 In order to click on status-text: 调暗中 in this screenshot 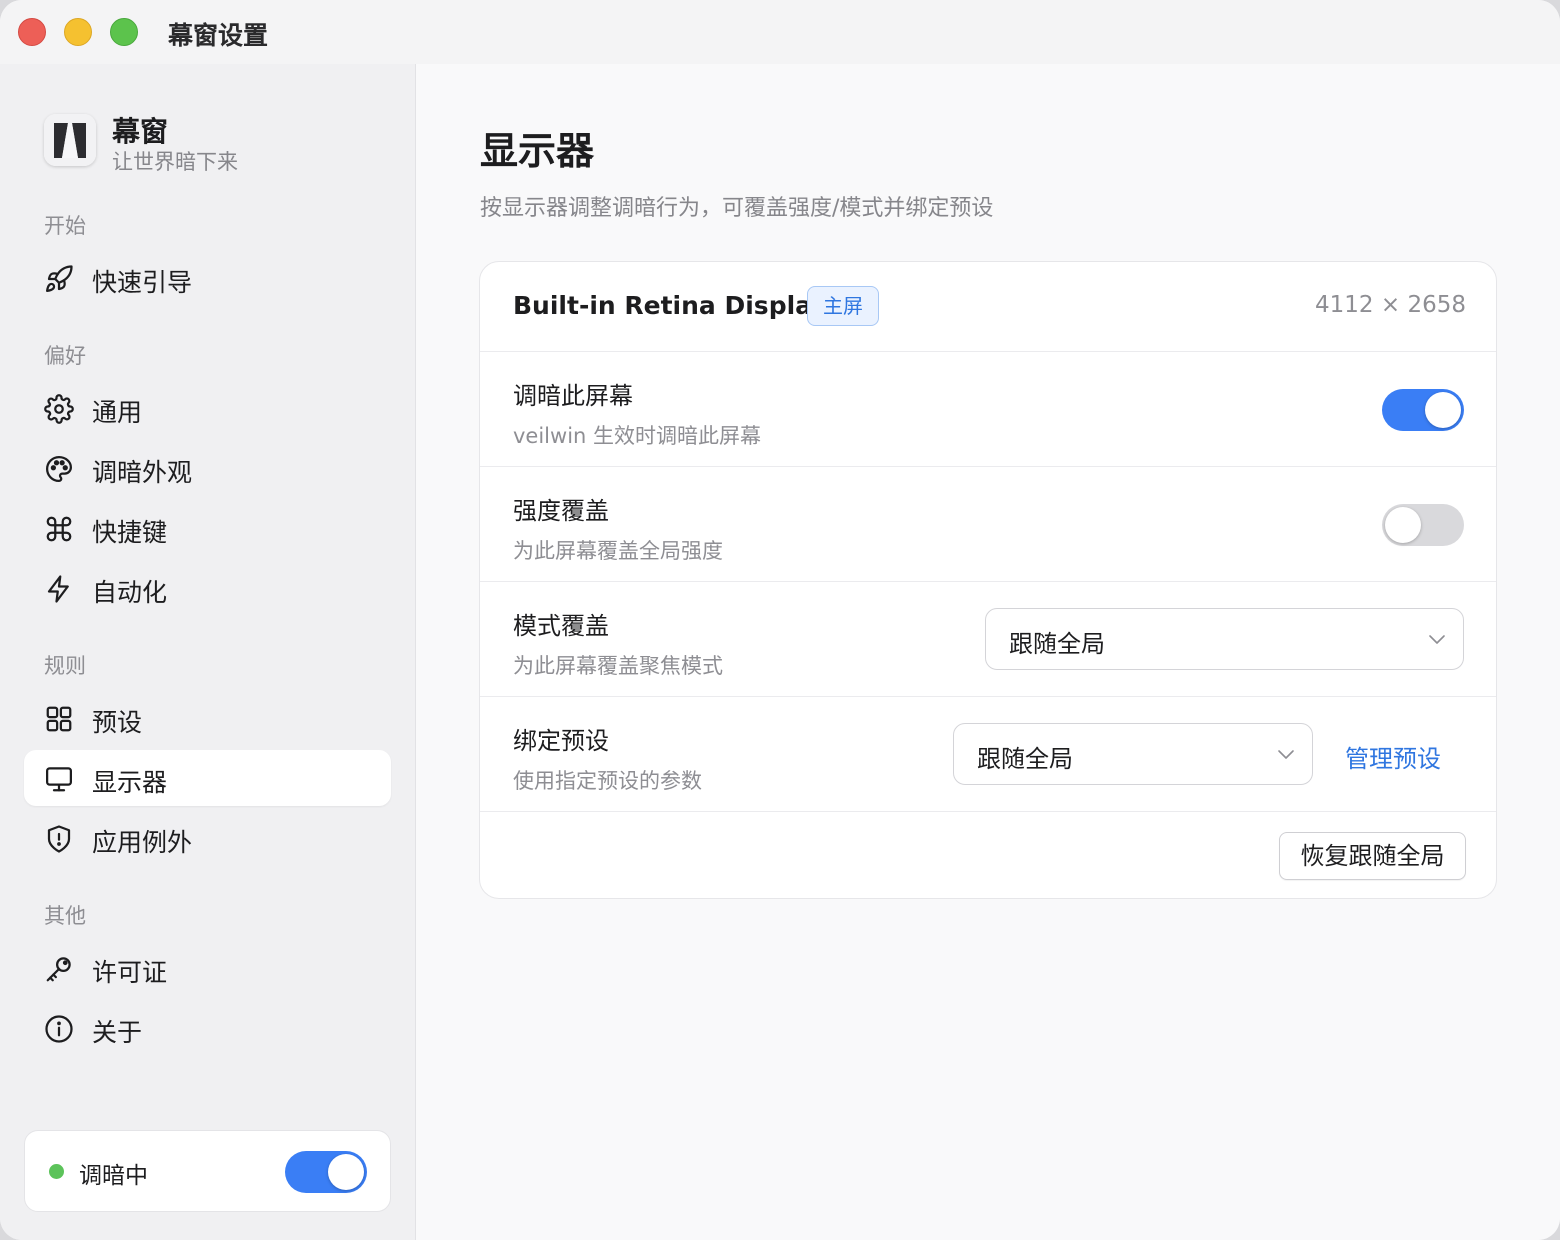, I will do `click(113, 1176)`.